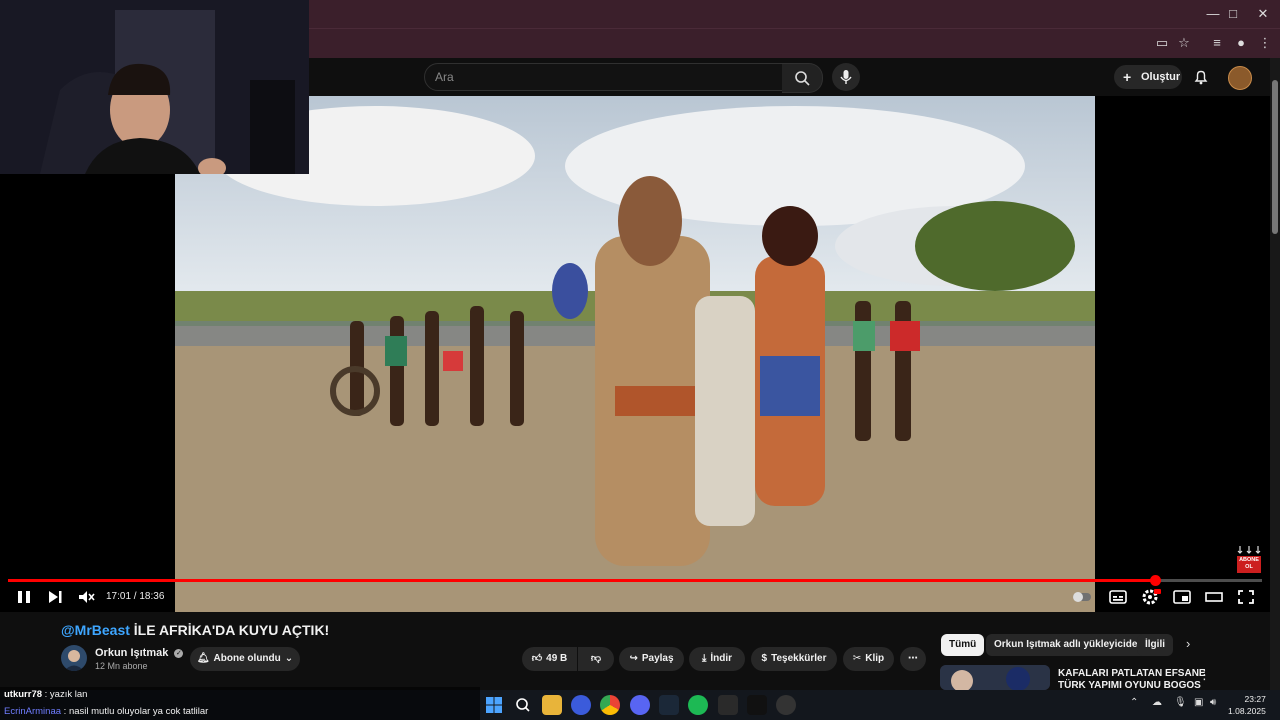 The height and width of the screenshot is (720, 1280). I want to click on watermark-line-2: OL, so click(1249, 566).